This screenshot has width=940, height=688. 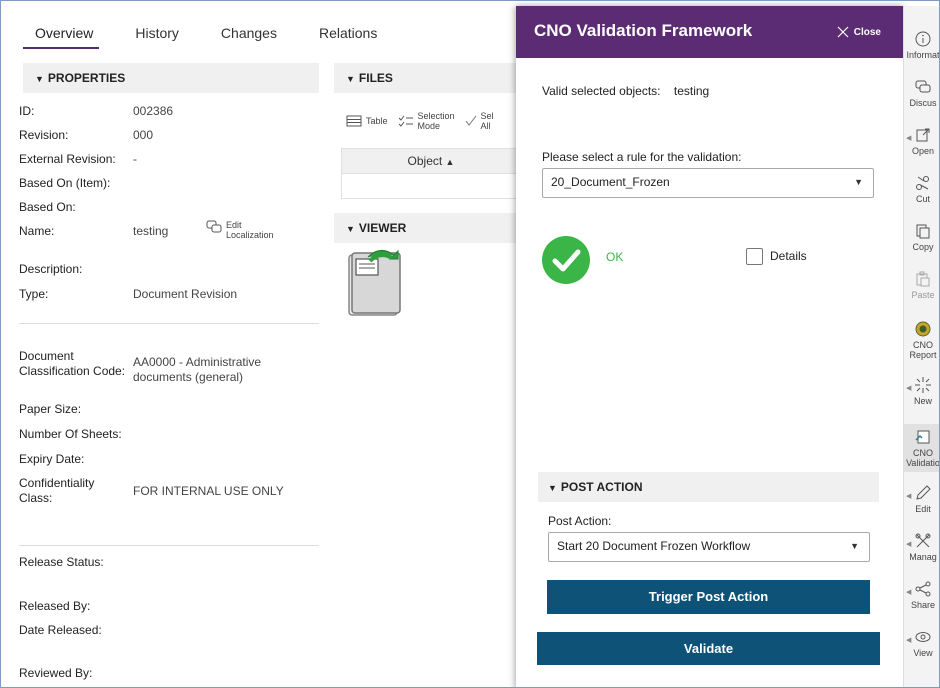 What do you see at coordinates (708, 597) in the screenshot?
I see `trigger-post-action-button: Trigger Post Action` at bounding box center [708, 597].